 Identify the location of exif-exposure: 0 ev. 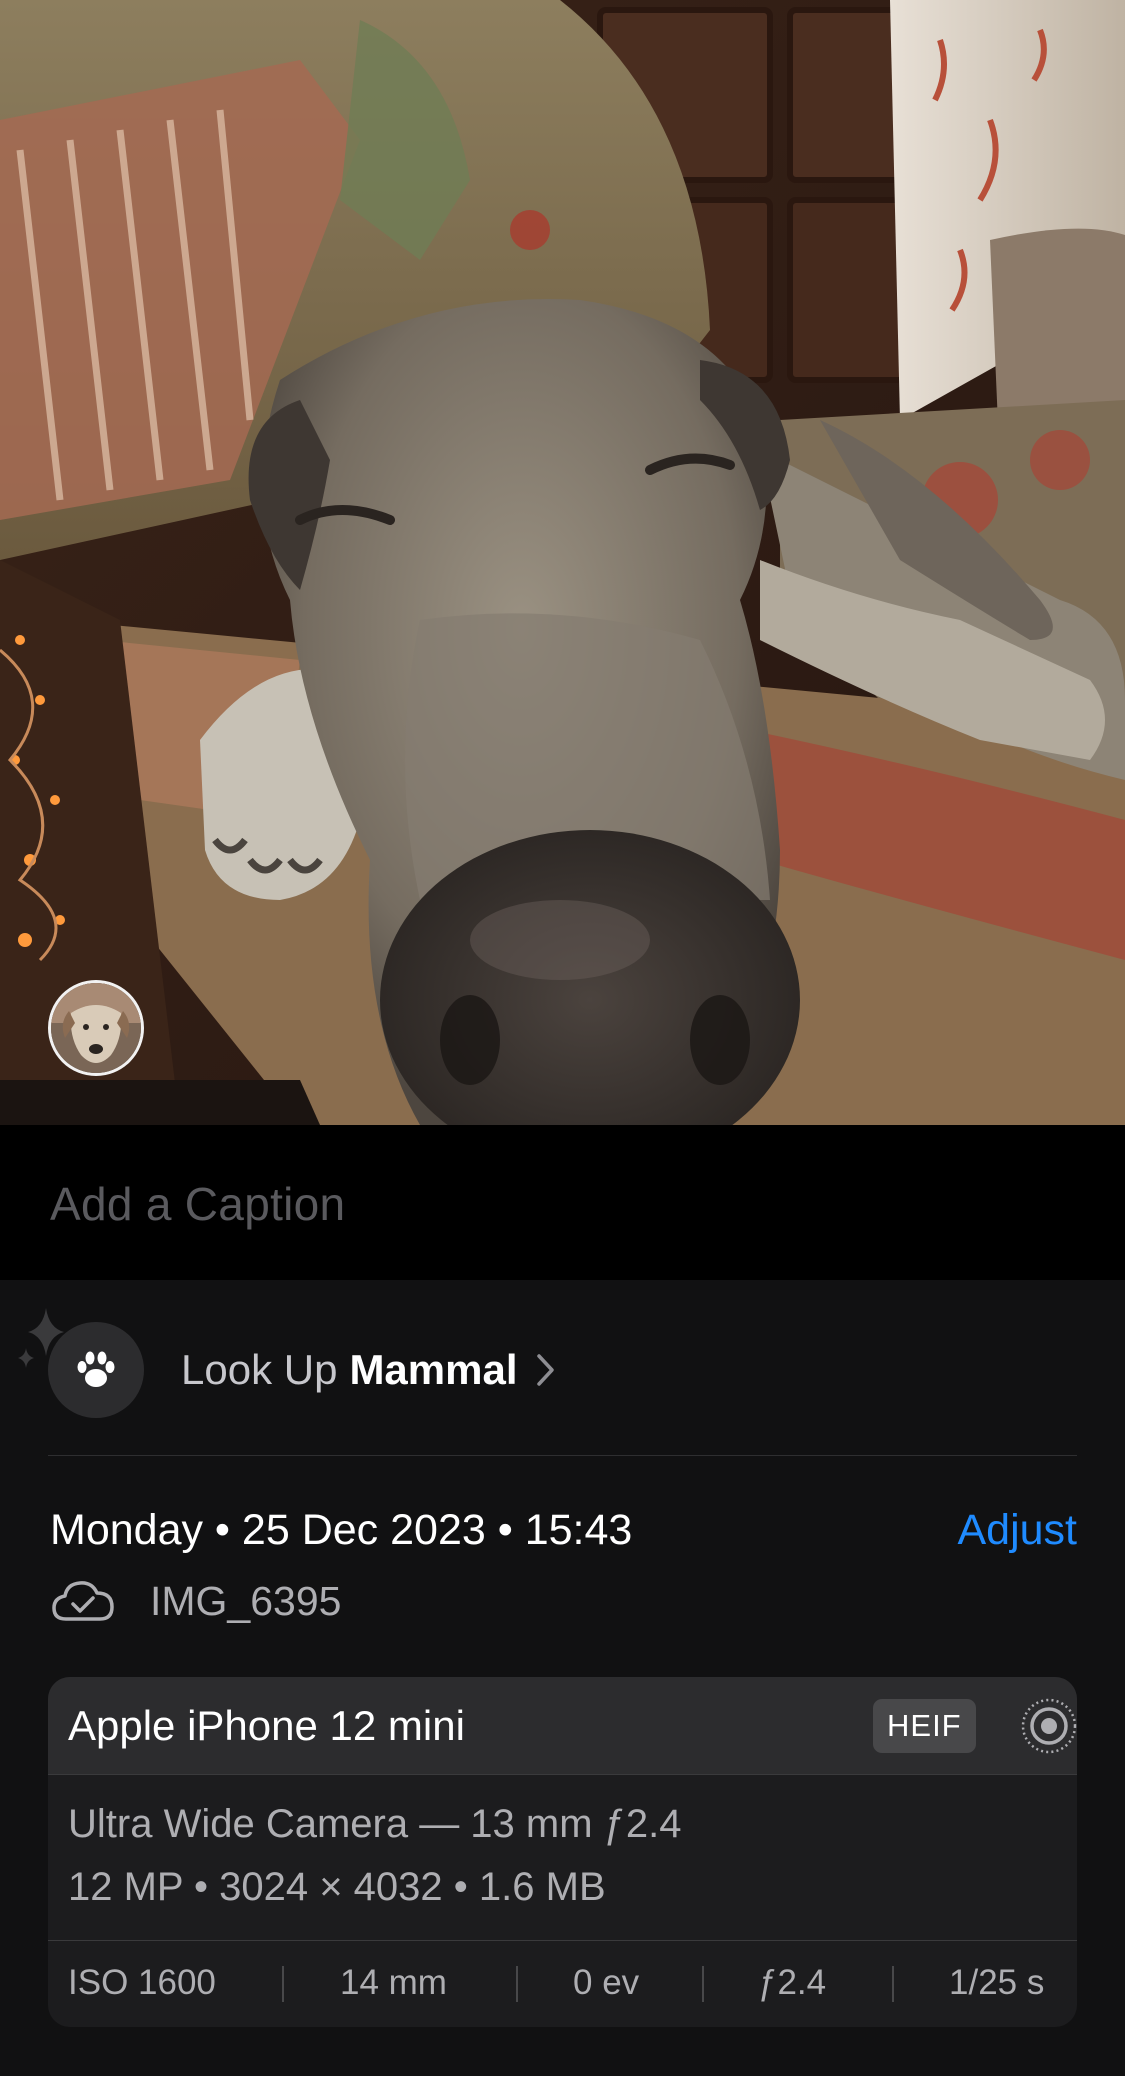
(606, 1982).